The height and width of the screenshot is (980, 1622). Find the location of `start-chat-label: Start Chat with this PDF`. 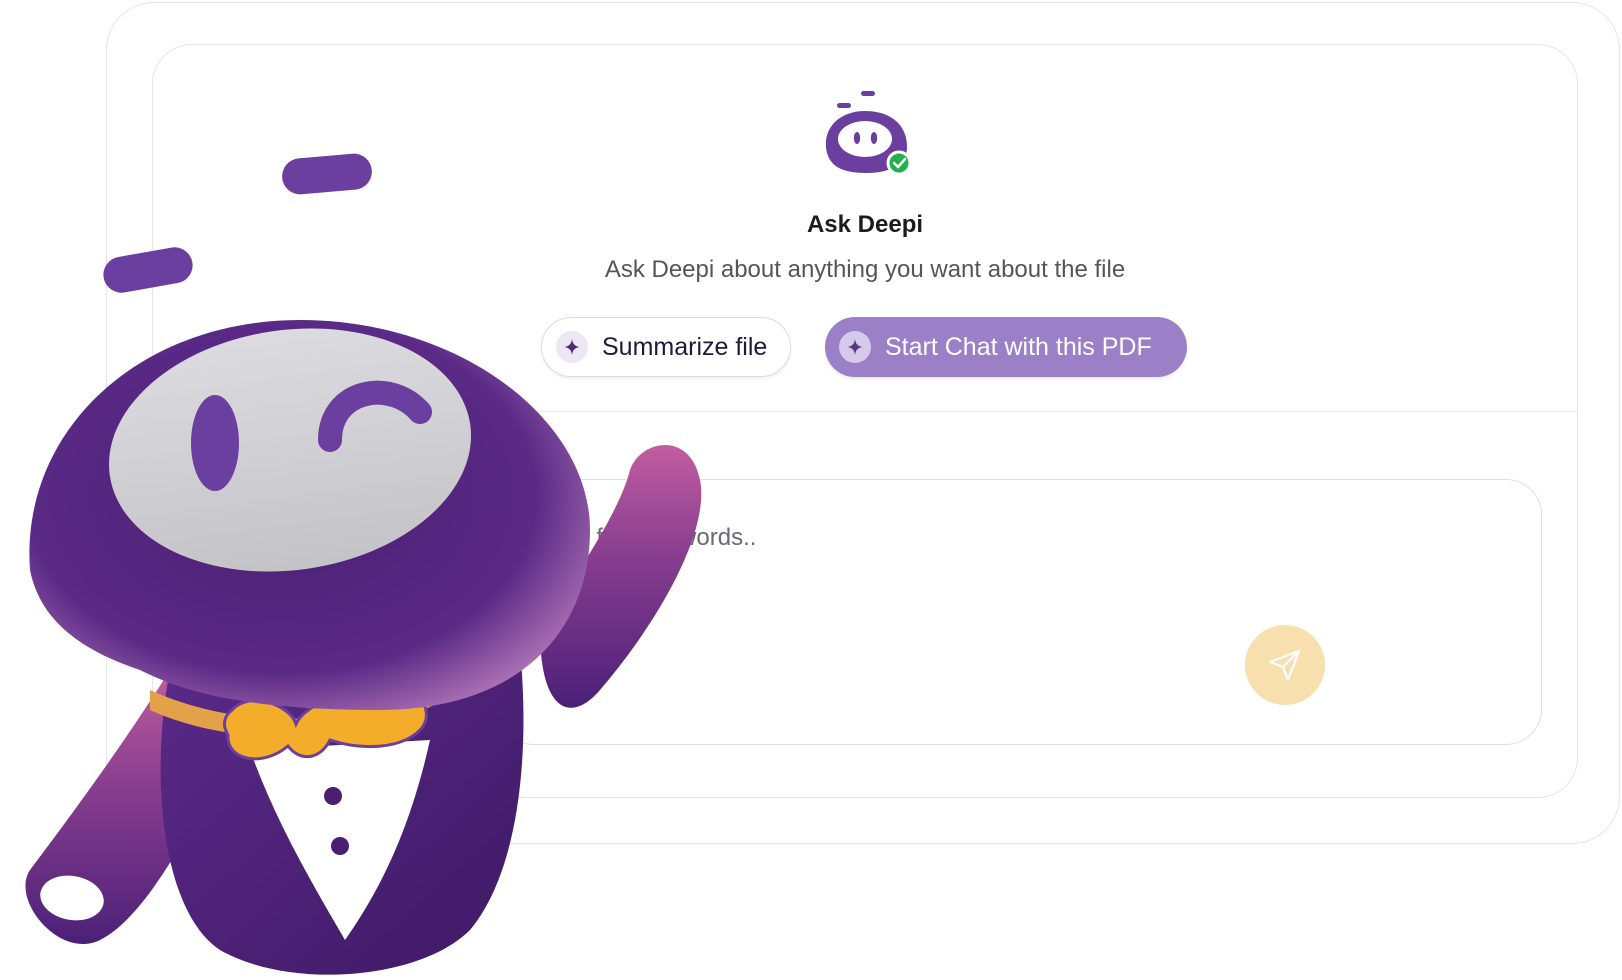

start-chat-label: Start Chat with this PDF is located at coordinates (1018, 346).